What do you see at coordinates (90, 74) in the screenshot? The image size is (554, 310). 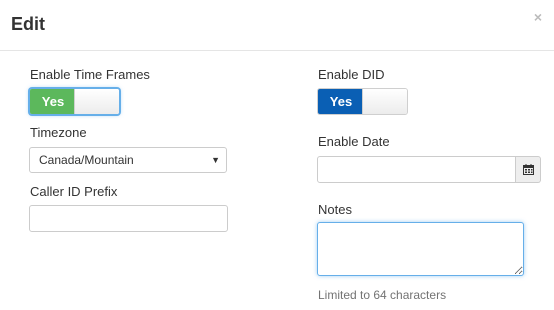 I see `enable-time-frames-label: Enable Time Frames` at bounding box center [90, 74].